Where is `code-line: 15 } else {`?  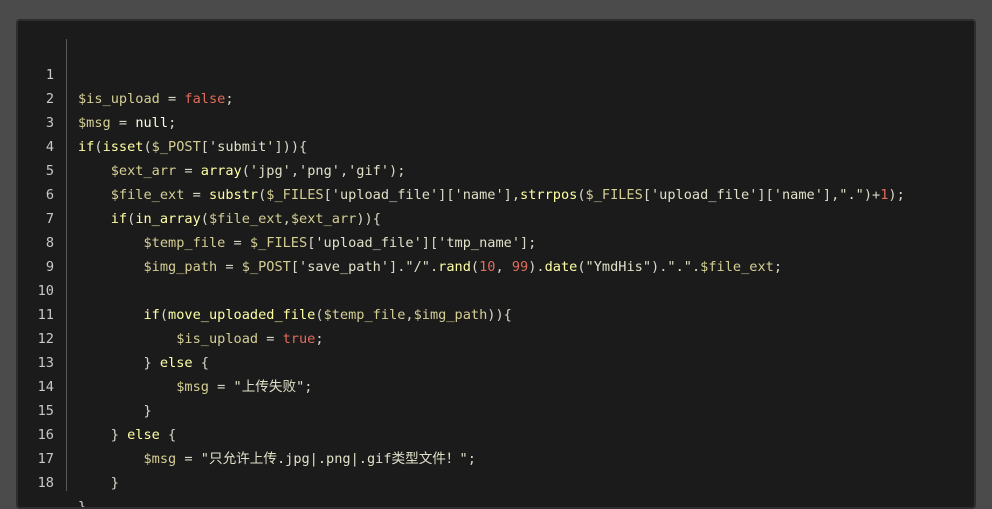
code-line: 15 } else { is located at coordinates (496, 409).